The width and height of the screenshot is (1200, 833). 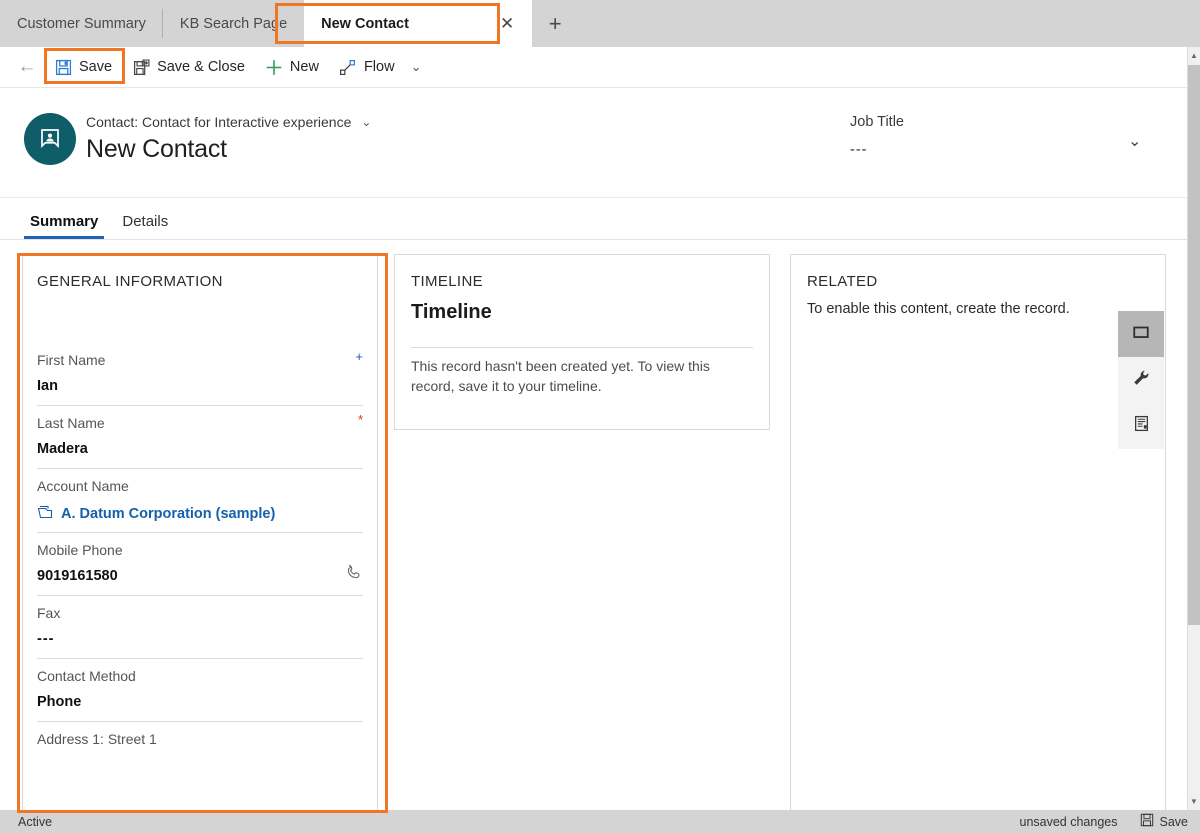 What do you see at coordinates (1194, 55) in the screenshot?
I see `scroll-up-arrow-icon: ▲` at bounding box center [1194, 55].